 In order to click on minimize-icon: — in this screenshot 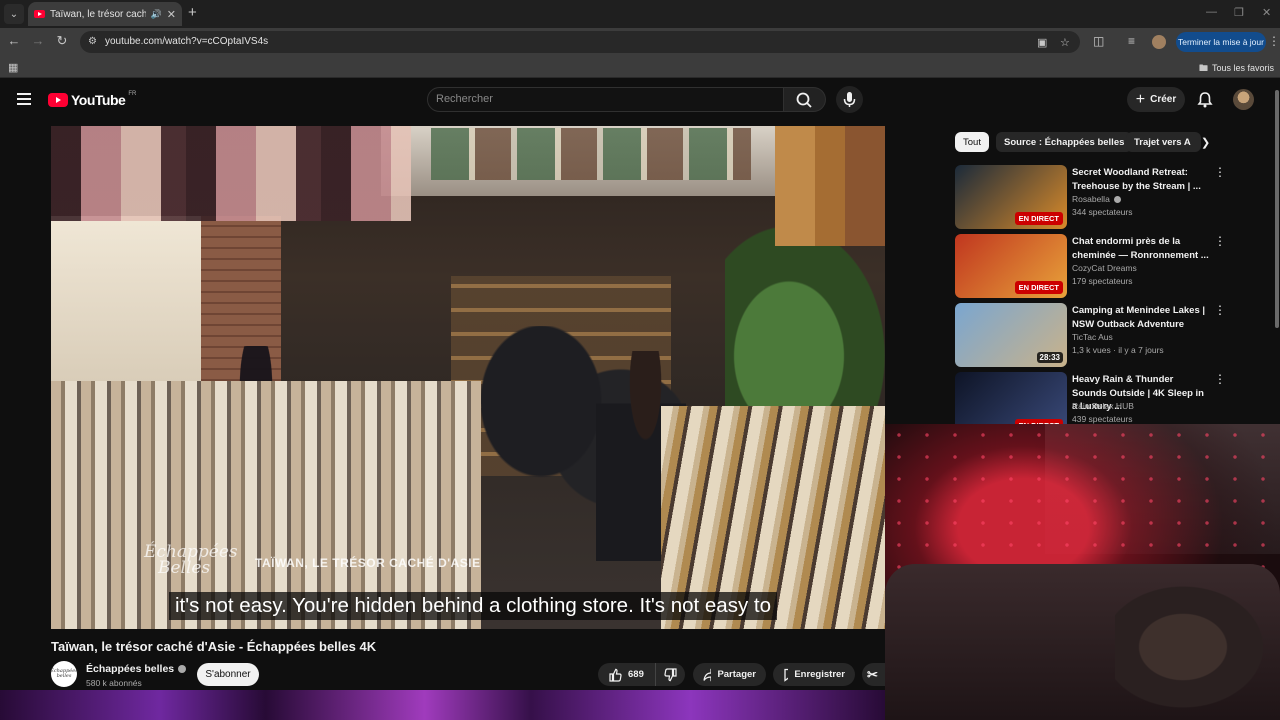, I will do `click(1211, 12)`.